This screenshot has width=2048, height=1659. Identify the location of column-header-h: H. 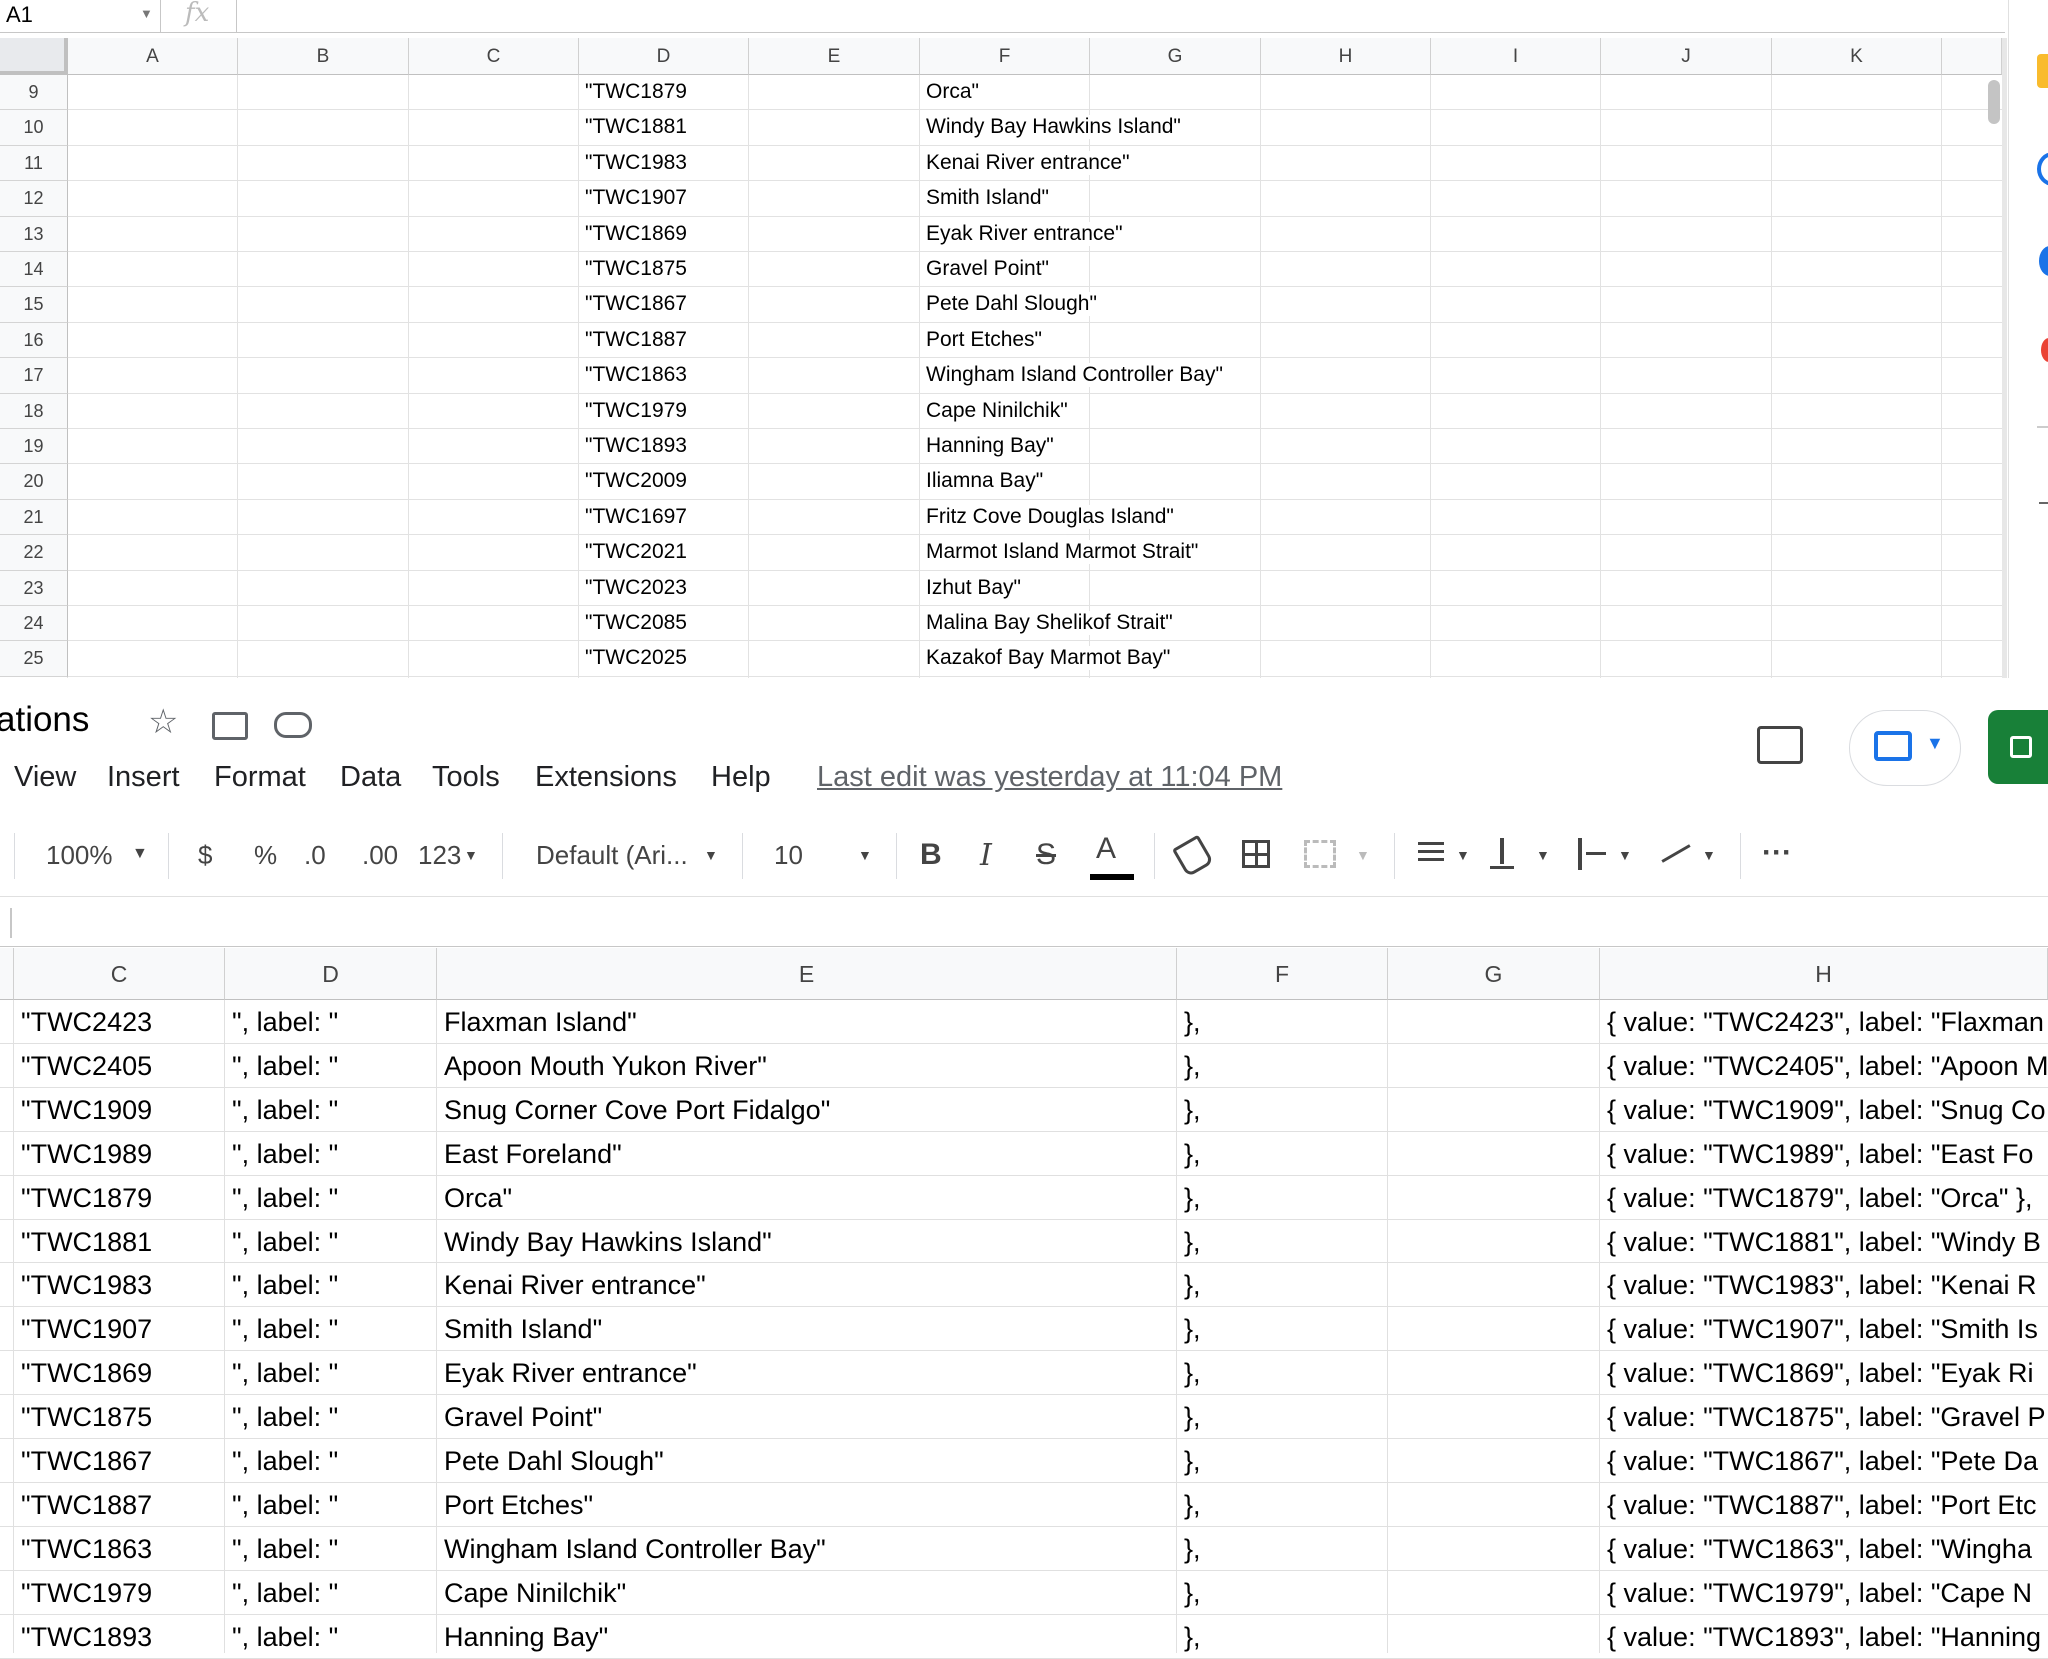
(1346, 56).